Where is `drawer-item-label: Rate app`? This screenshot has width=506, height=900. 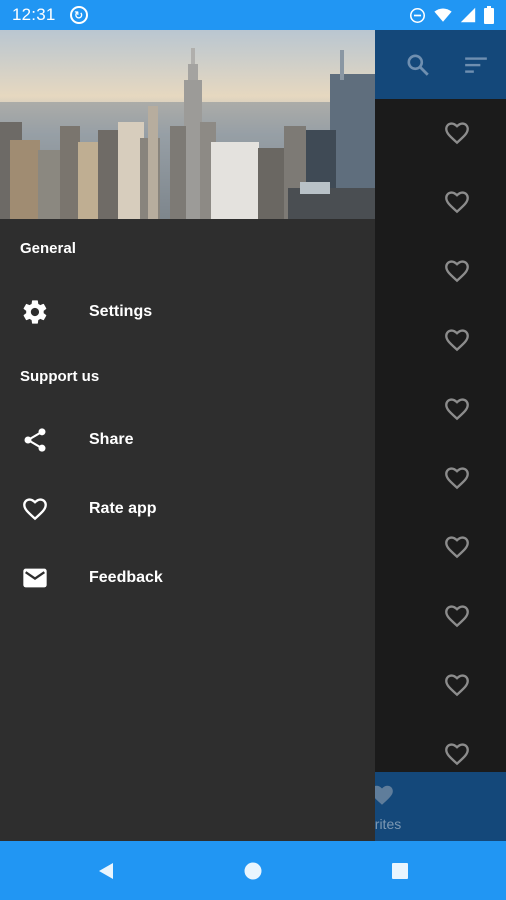
drawer-item-label: Rate app is located at coordinates (123, 508).